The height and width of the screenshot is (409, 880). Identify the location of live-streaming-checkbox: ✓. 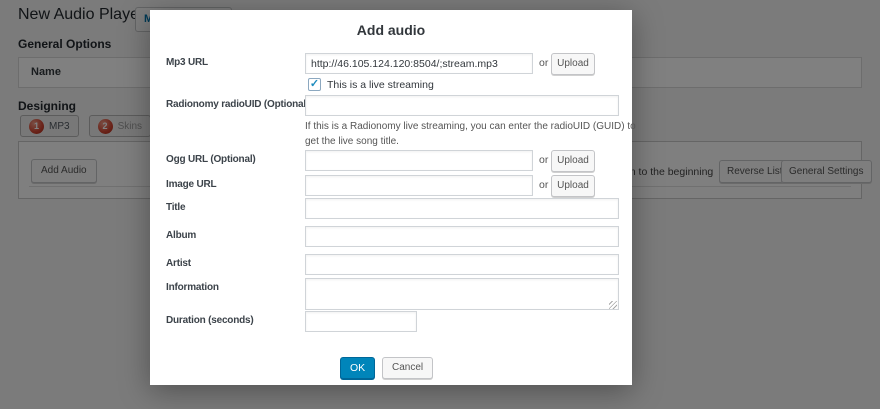
(314, 84).